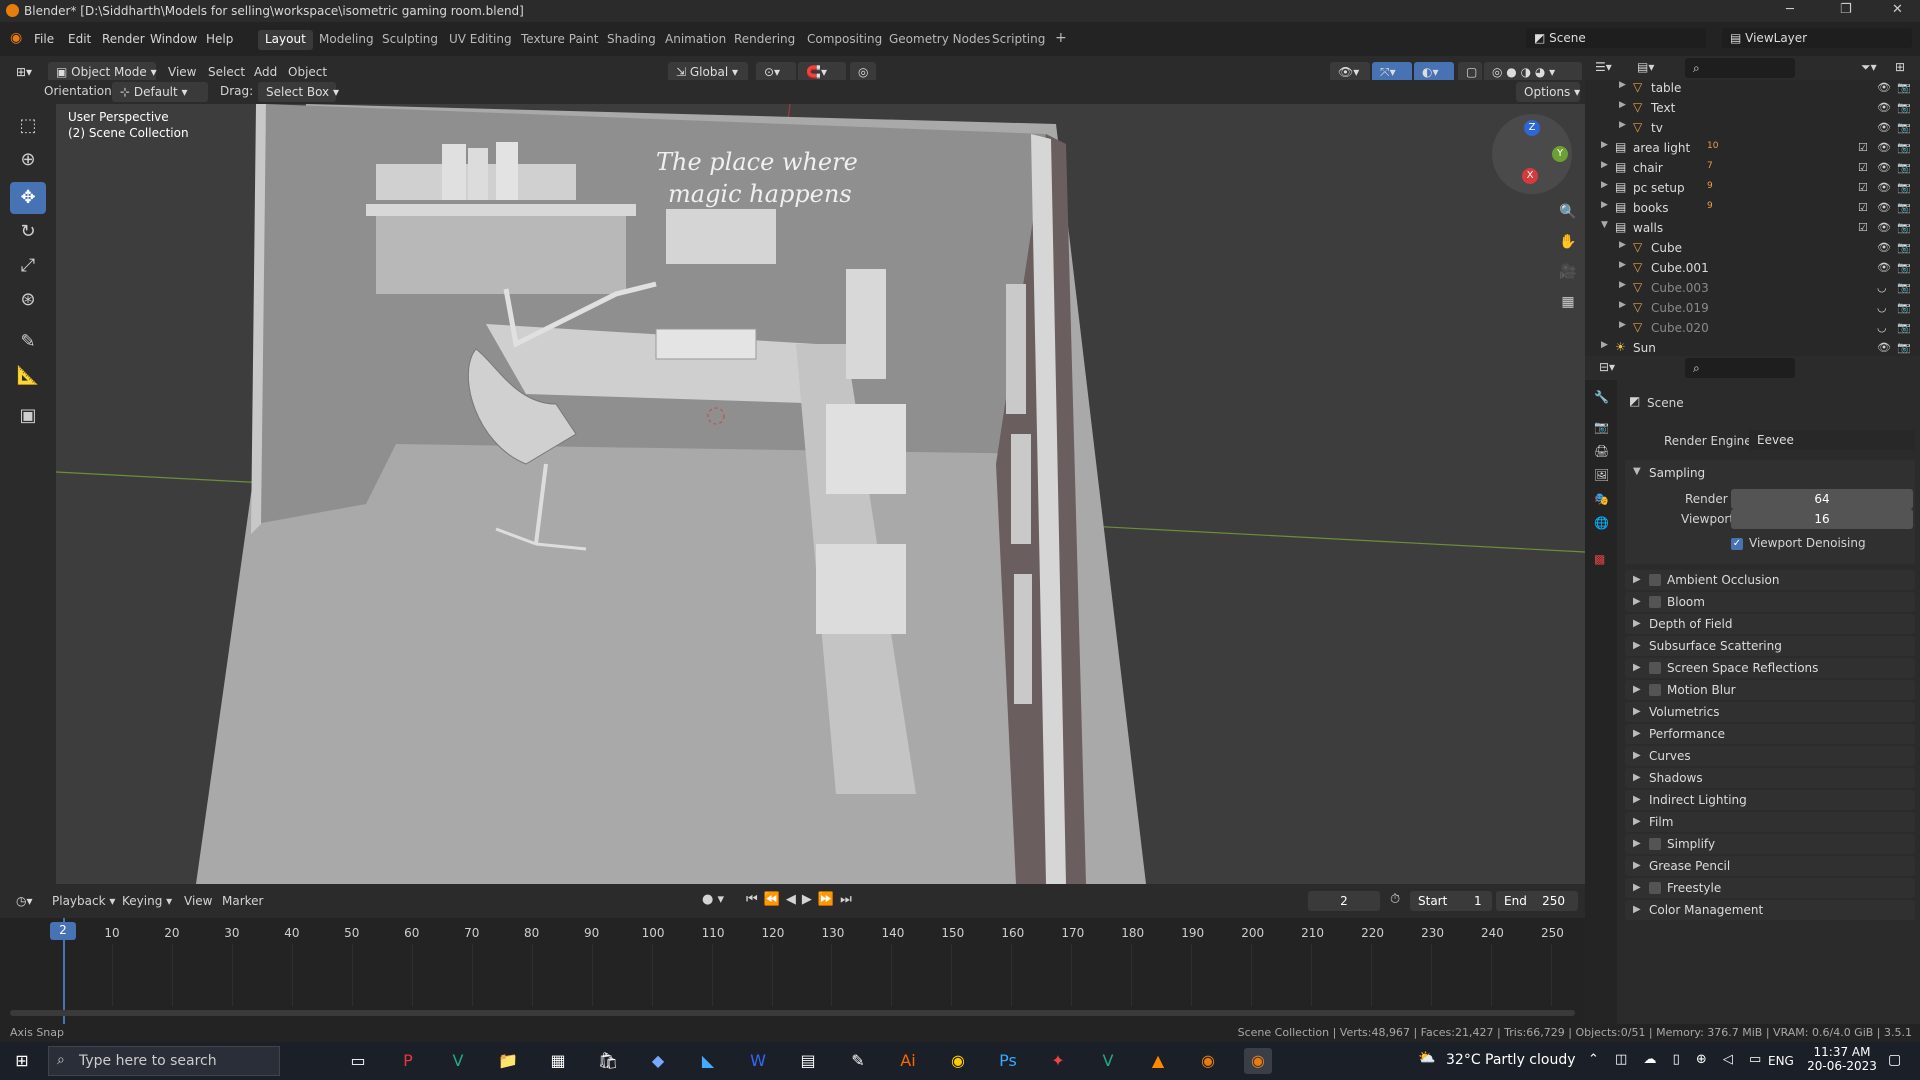 This screenshot has height=1080, width=1920. What do you see at coordinates (758, 1061) in the screenshot?
I see `word-icon: W` at bounding box center [758, 1061].